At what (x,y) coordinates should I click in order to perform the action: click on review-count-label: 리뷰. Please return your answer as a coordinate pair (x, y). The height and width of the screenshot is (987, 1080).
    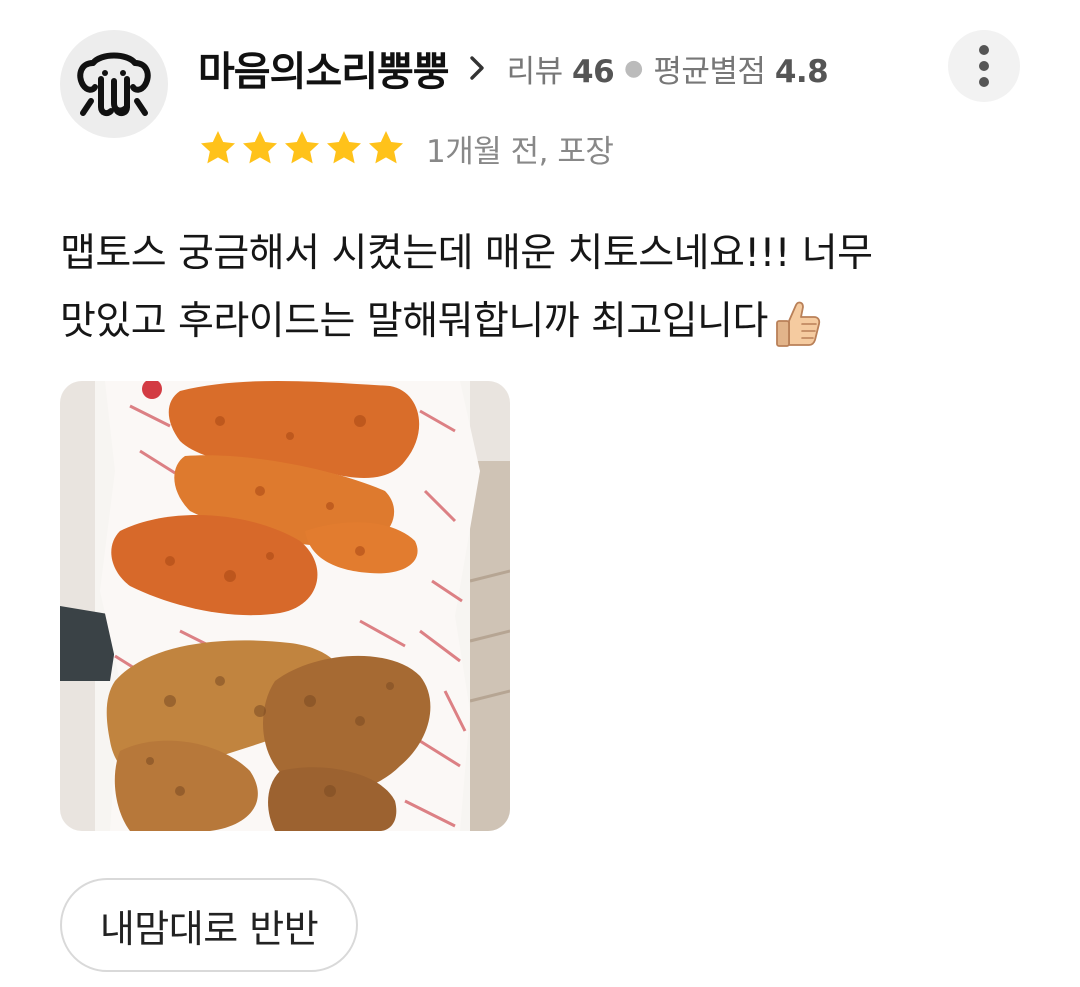
    Looking at the image, I should click on (535, 71).